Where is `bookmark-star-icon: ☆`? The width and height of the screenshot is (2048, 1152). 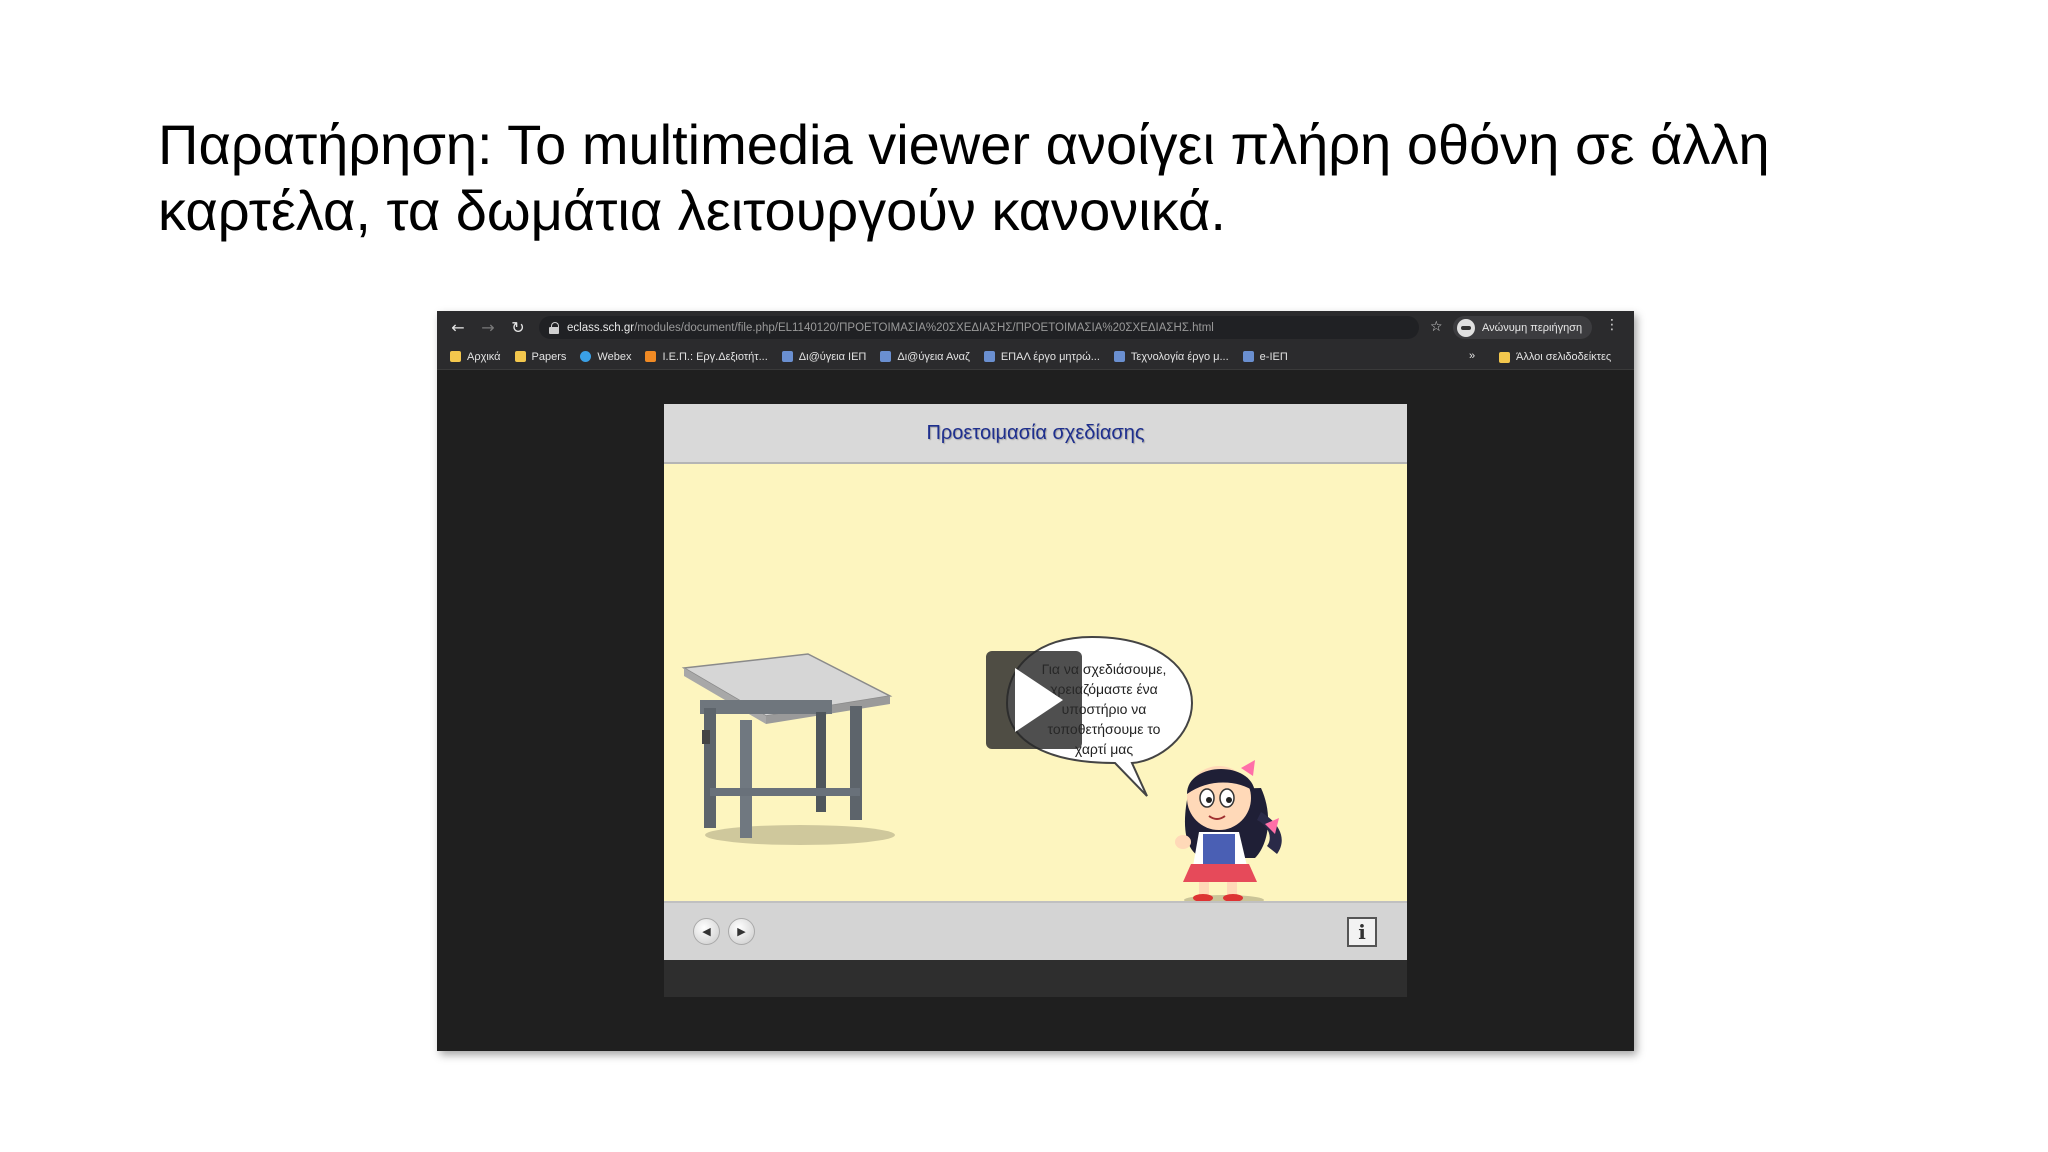
bookmark-star-icon: ☆ is located at coordinates (1436, 327).